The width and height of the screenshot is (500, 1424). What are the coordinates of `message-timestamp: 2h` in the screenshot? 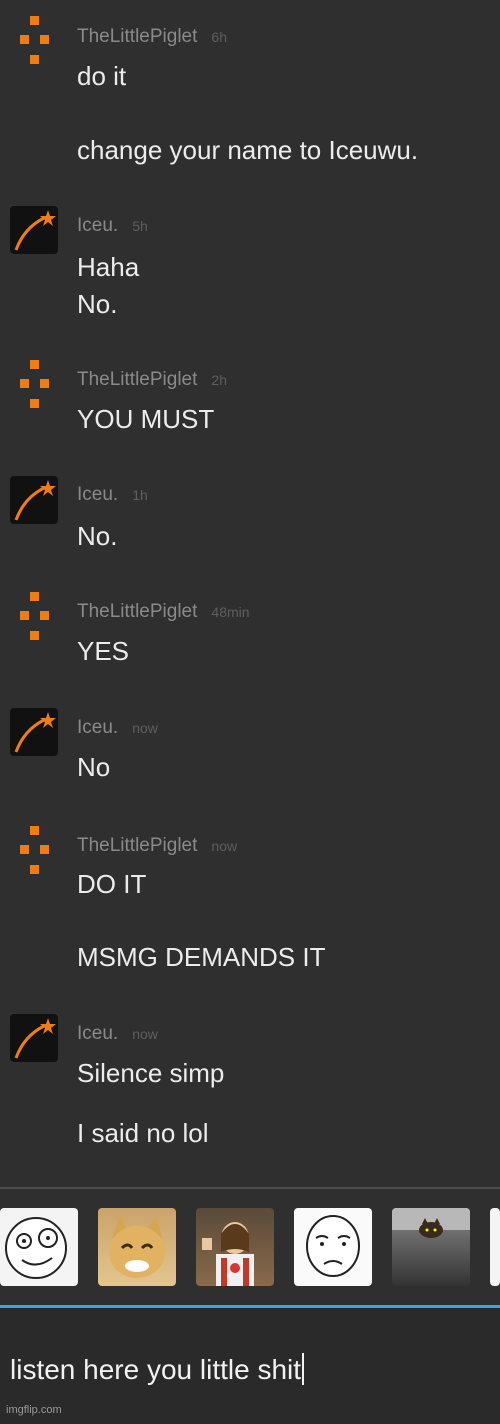 It's located at (219, 380).